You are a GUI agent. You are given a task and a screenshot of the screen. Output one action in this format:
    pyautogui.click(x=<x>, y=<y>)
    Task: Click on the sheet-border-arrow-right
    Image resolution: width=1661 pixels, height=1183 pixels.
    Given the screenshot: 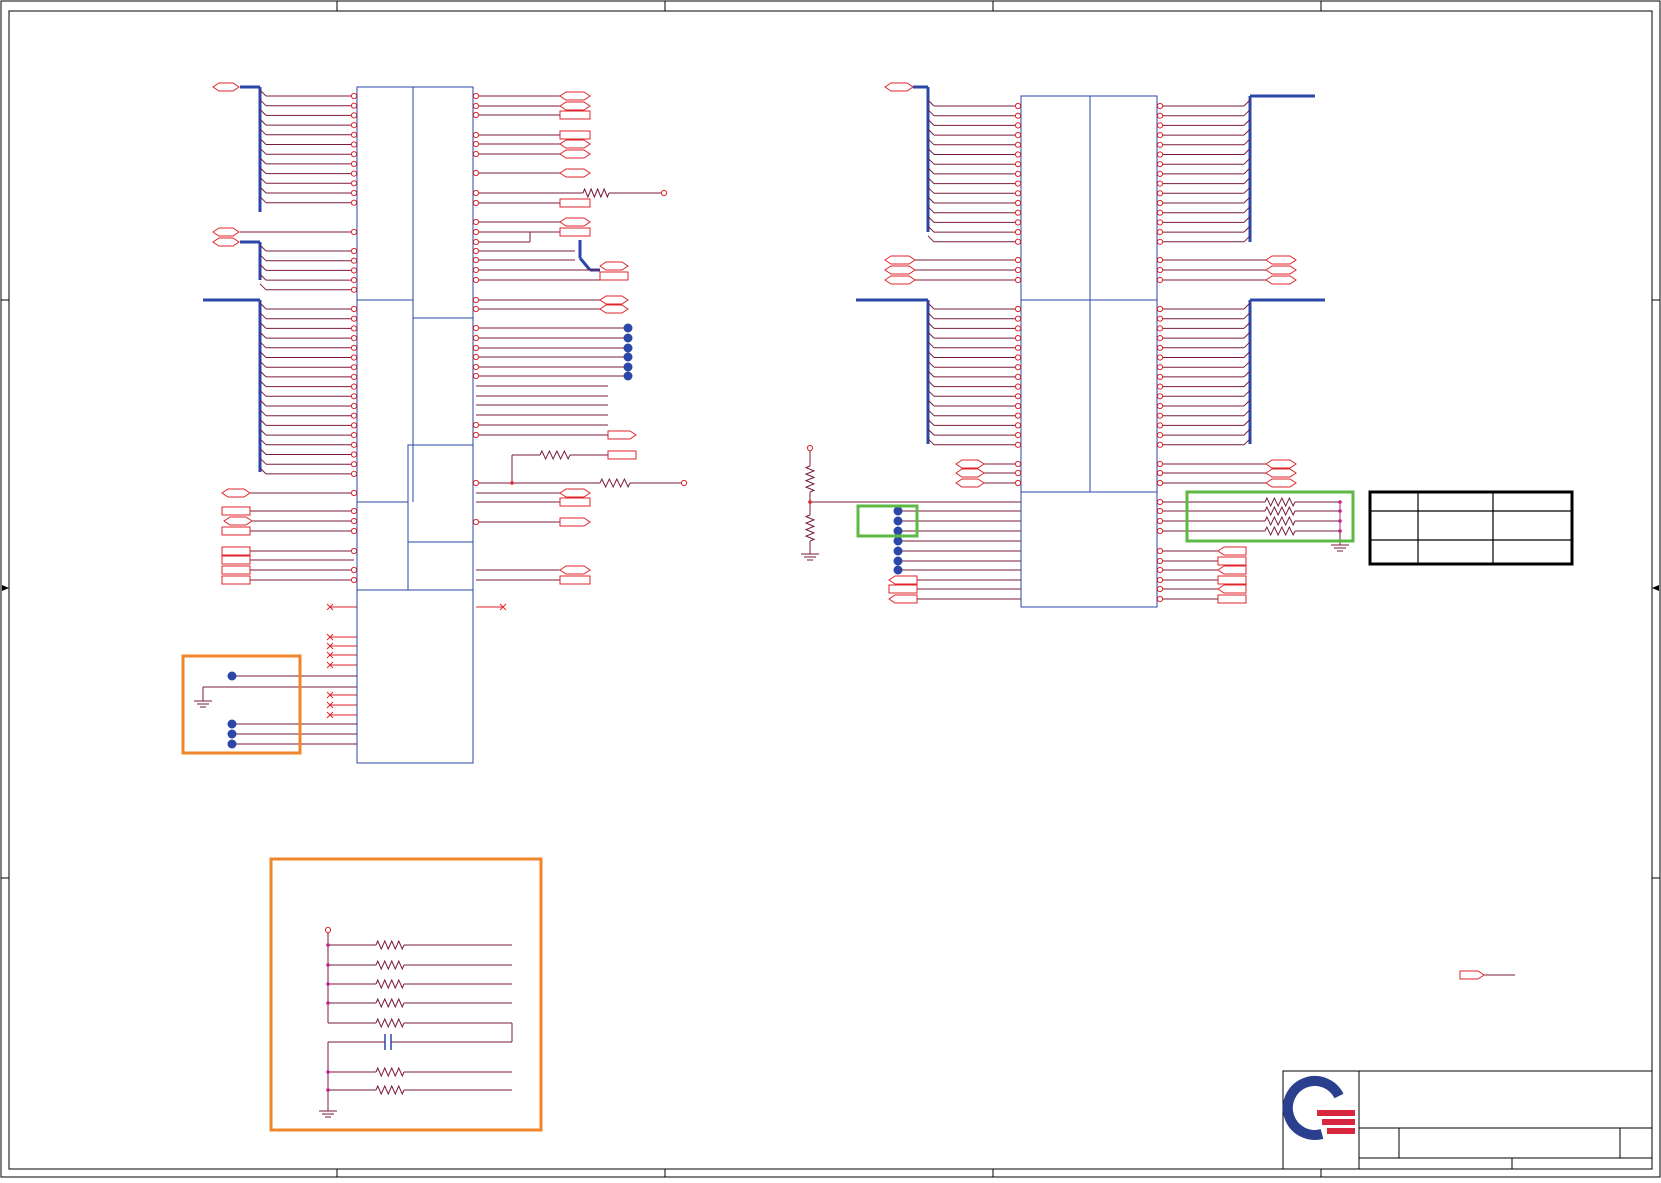 What is the action you would take?
    pyautogui.click(x=1655, y=588)
    